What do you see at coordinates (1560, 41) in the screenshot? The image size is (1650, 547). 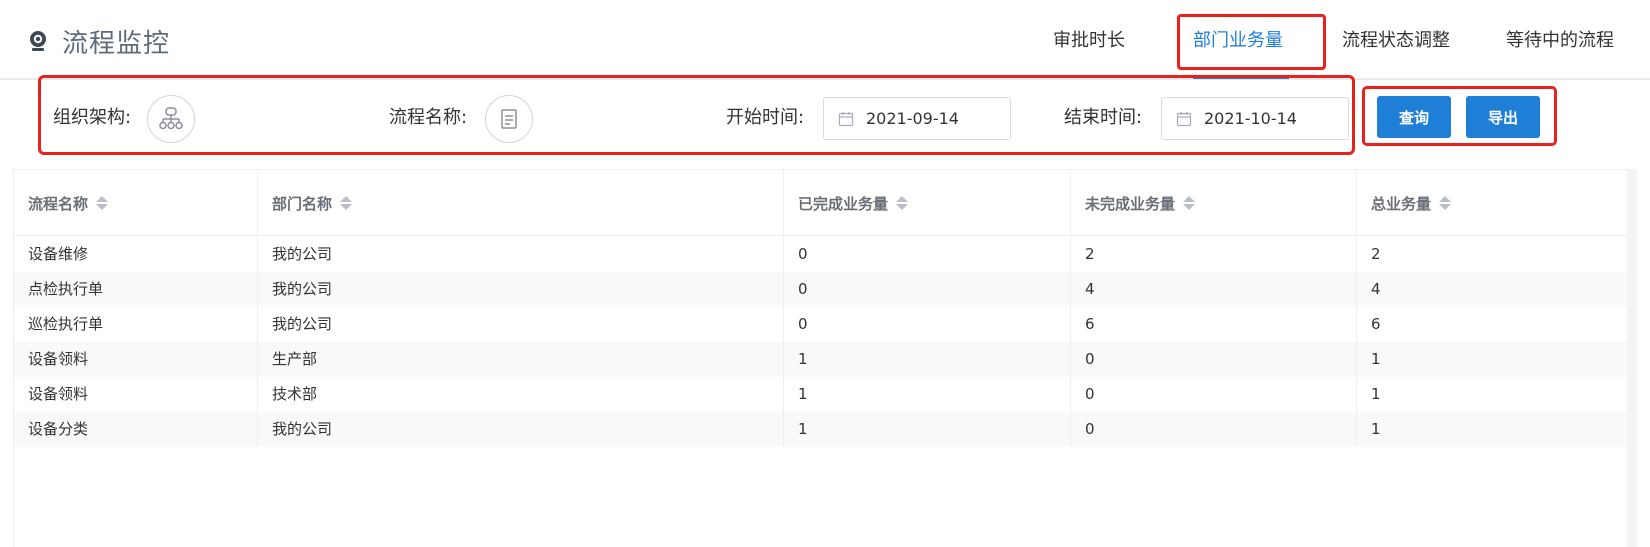 I see `tab-waiting-processes: 等待中的流程` at bounding box center [1560, 41].